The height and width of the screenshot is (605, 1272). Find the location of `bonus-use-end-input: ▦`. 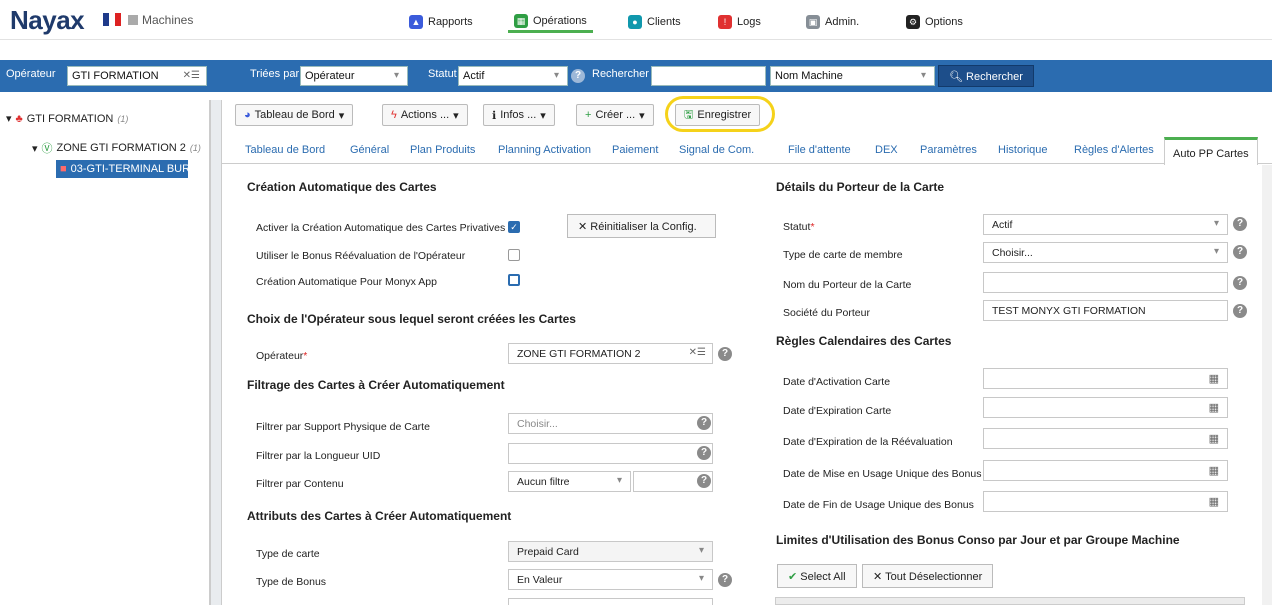

bonus-use-end-input: ▦ is located at coordinates (1105, 501).